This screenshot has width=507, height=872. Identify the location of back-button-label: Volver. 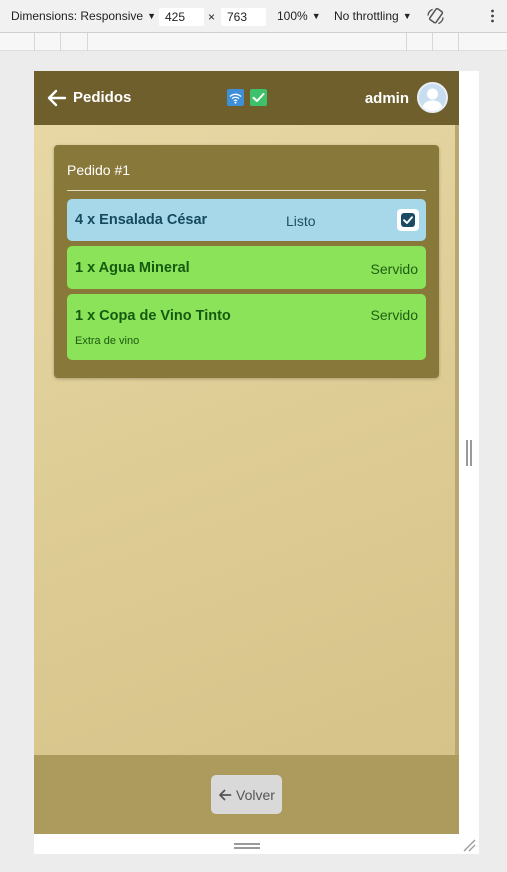
(255, 794).